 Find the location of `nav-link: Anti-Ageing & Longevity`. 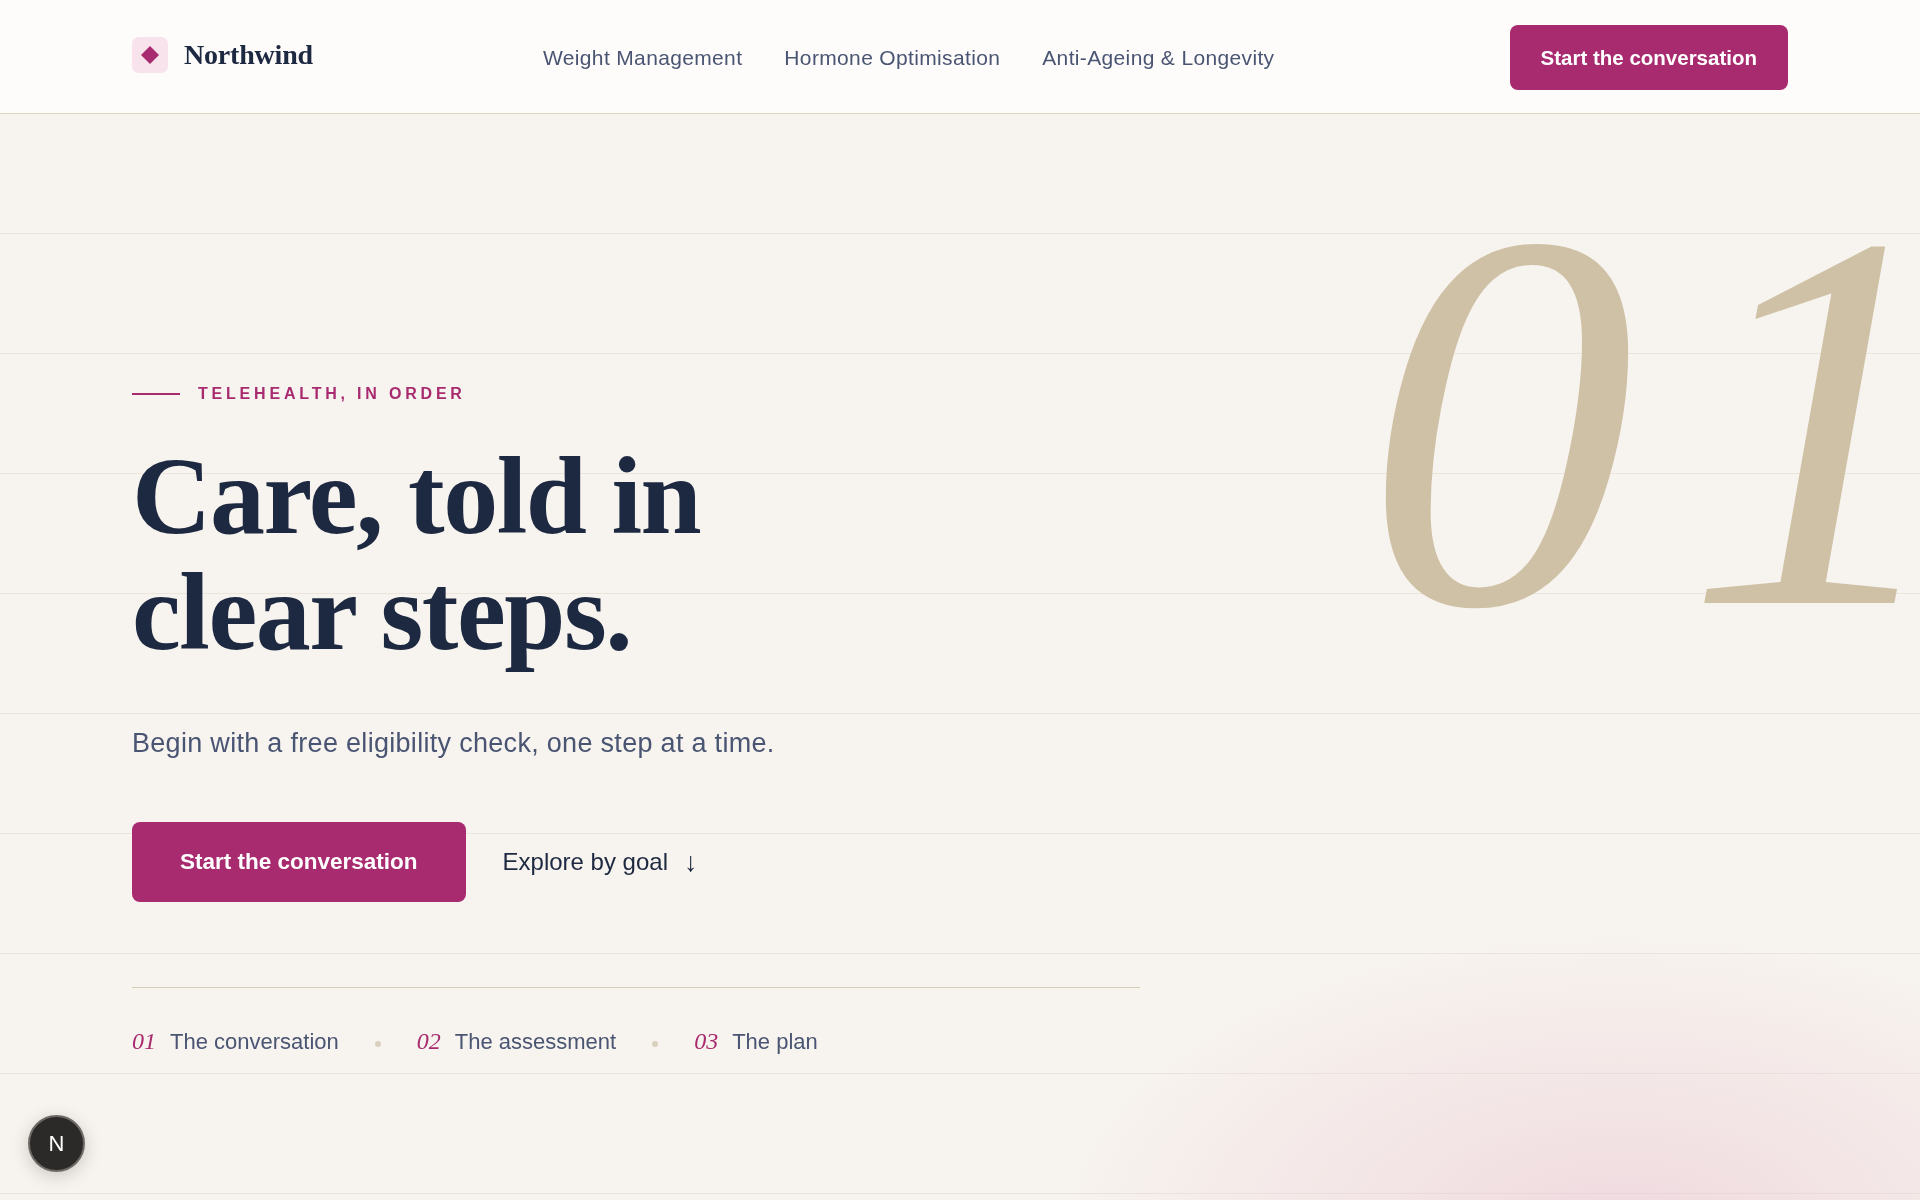

nav-link: Anti-Ageing & Longevity is located at coordinates (1158, 57).